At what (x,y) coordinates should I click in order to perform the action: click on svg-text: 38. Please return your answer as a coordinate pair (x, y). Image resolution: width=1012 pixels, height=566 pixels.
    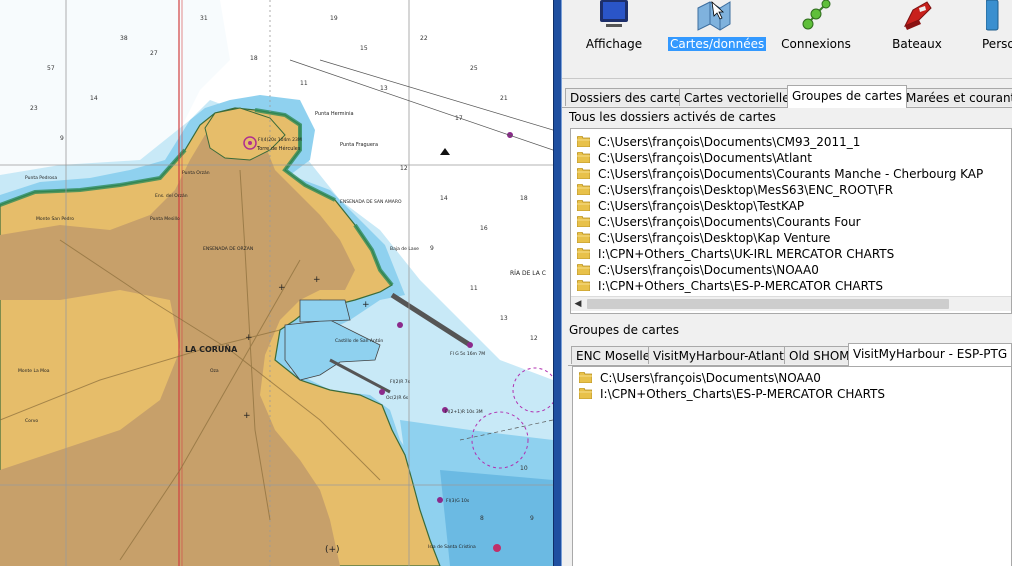
    Looking at the image, I should click on (124, 38).